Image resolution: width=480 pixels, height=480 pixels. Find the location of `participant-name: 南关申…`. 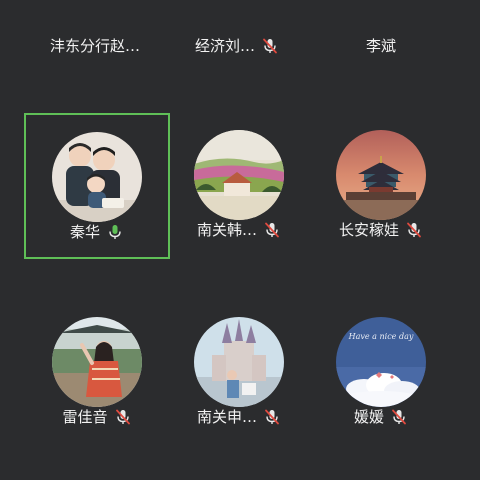

participant-name: 南关申… is located at coordinates (226, 417).